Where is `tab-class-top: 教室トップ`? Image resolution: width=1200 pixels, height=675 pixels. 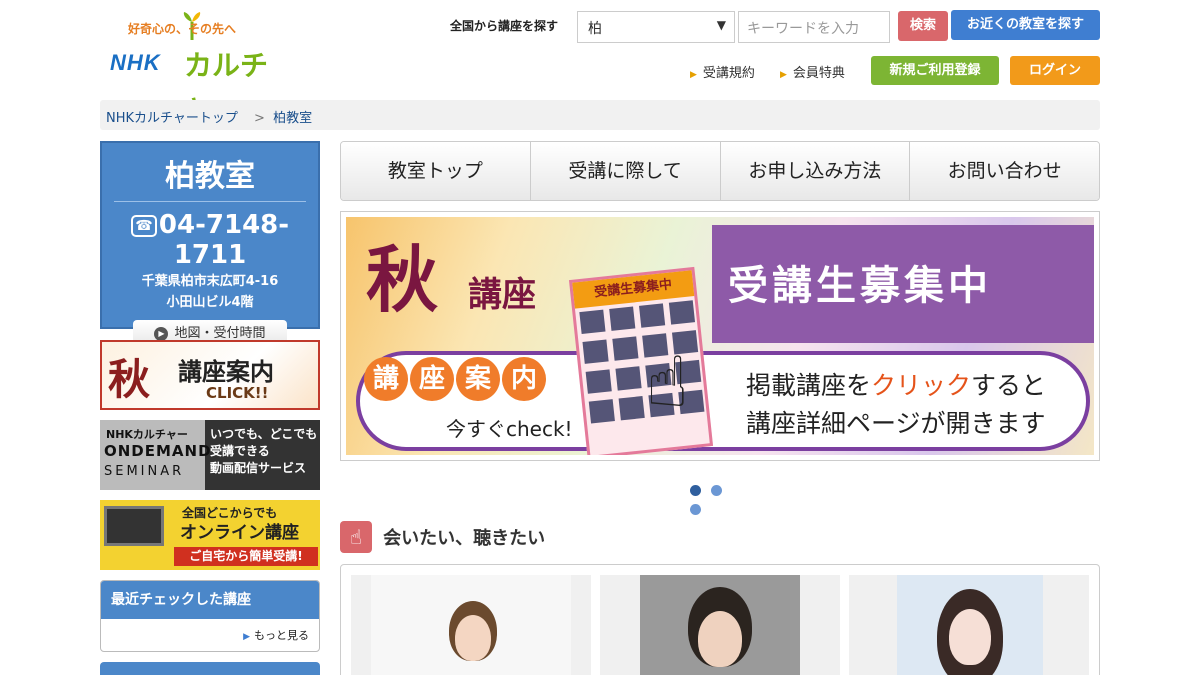
tab-class-top: 教室トップ is located at coordinates (436, 171).